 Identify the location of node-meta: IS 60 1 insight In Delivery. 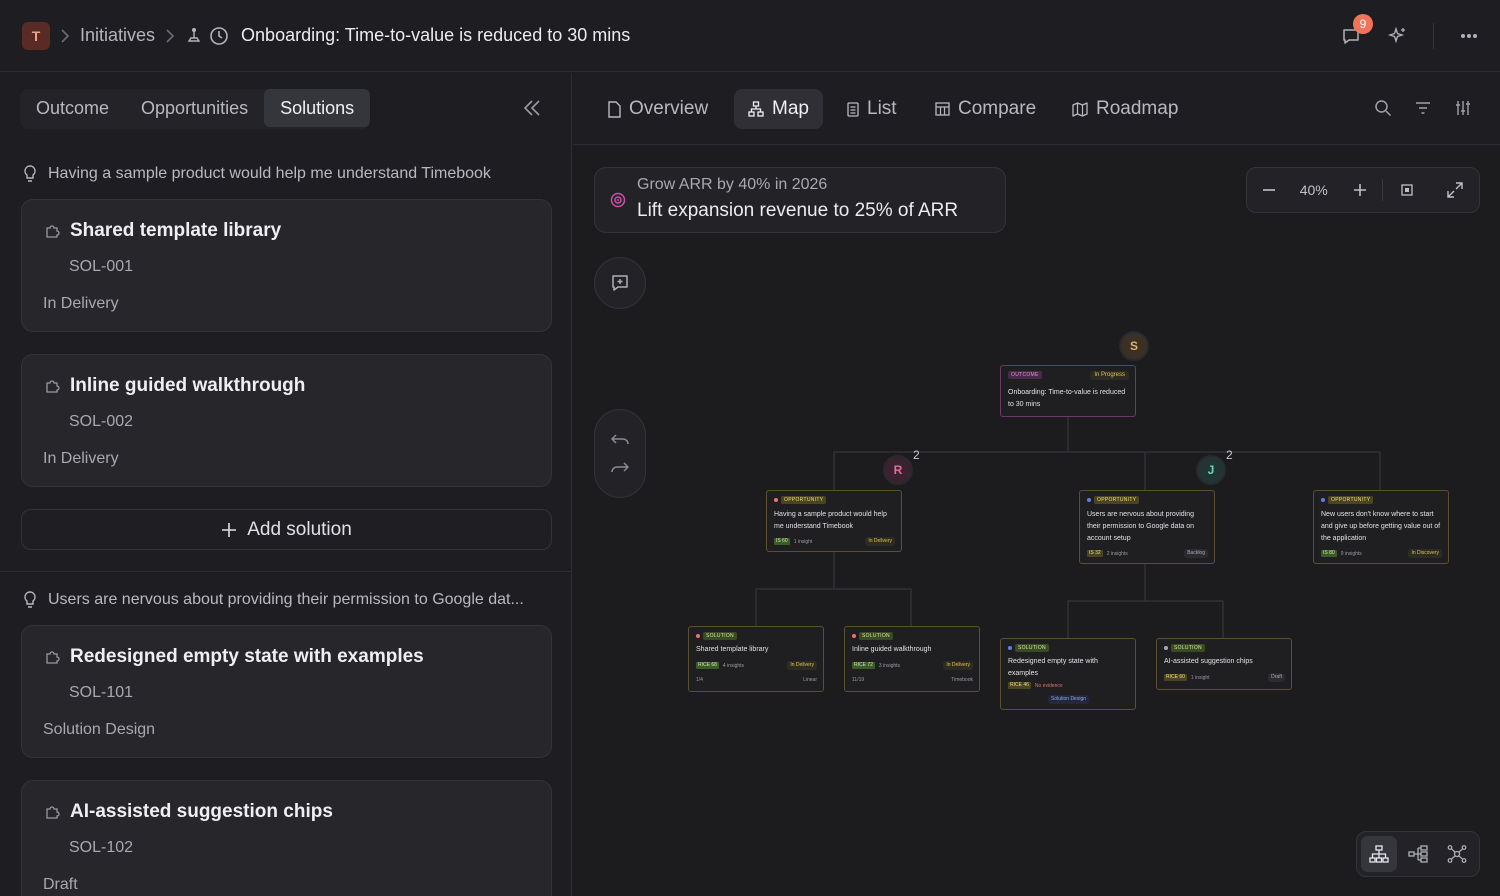
(834, 541).